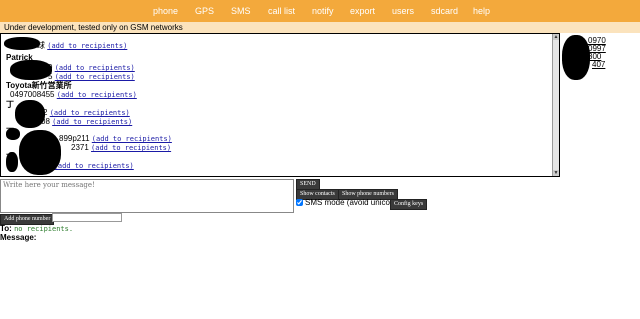 This screenshot has width=640, height=319. I want to click on phone-number: 899p211, so click(74, 138).